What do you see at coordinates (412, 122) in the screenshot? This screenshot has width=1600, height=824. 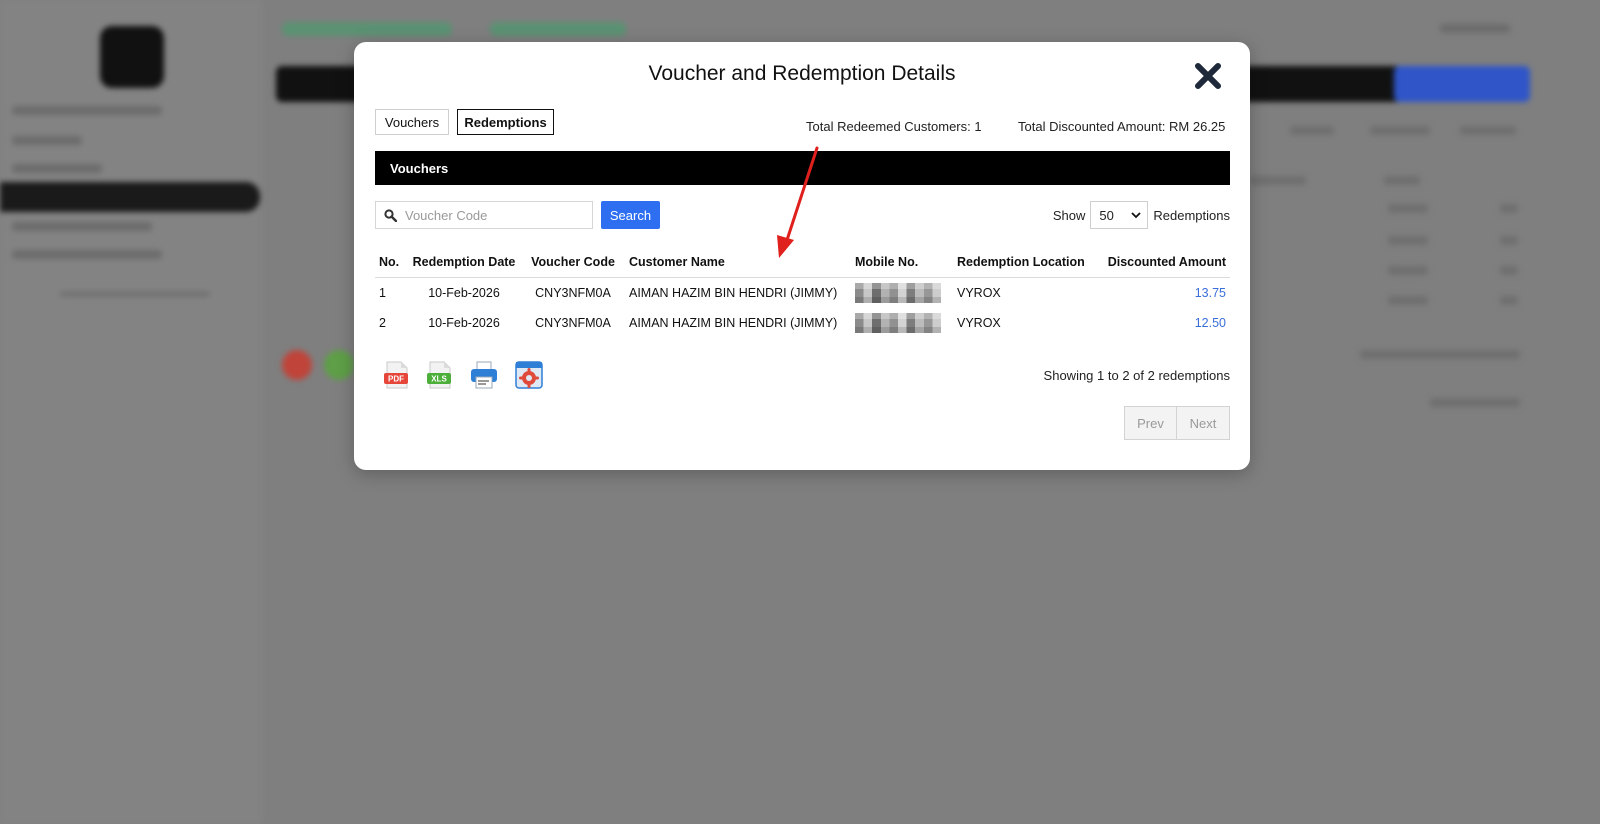 I see `tab-vouchers: Vouchers` at bounding box center [412, 122].